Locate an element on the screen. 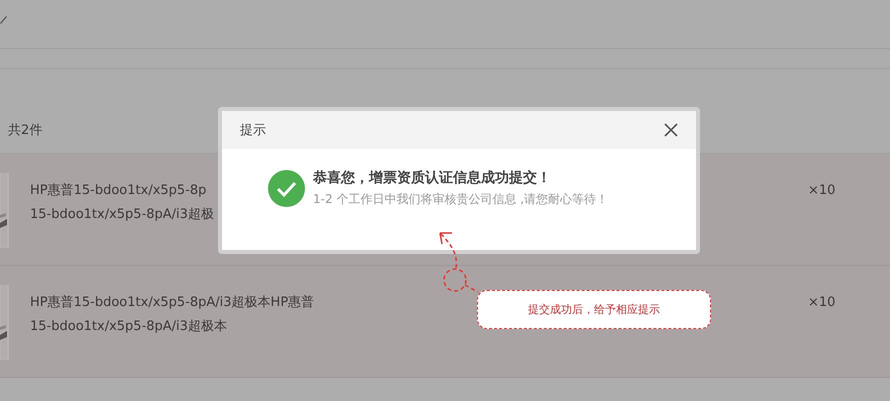 The height and width of the screenshot is (401, 890). product-title: 15-bdoo1tx/x5p5-8pA/i3超极本 is located at coordinates (128, 327).